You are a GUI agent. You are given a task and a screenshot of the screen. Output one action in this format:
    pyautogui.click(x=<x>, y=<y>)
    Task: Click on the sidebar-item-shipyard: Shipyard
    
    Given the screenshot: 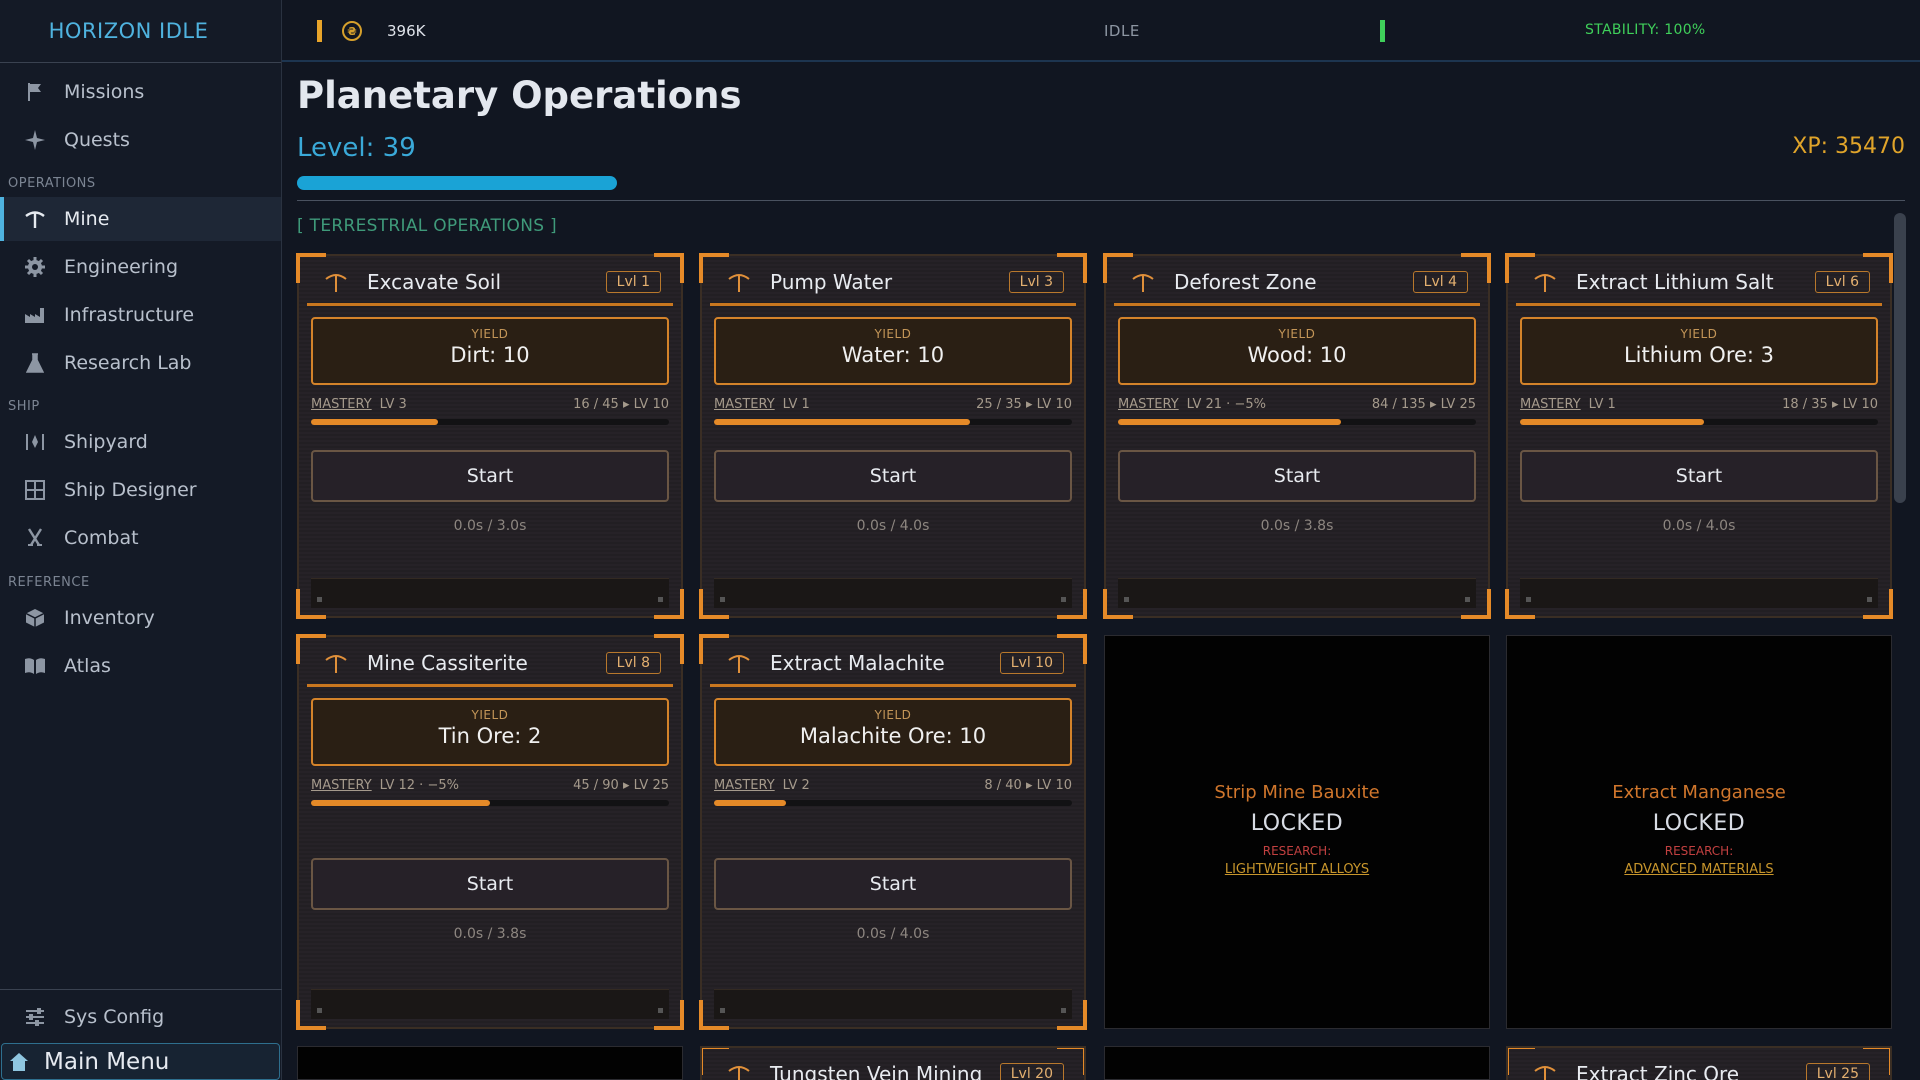 What is the action you would take?
    pyautogui.click(x=140, y=442)
    